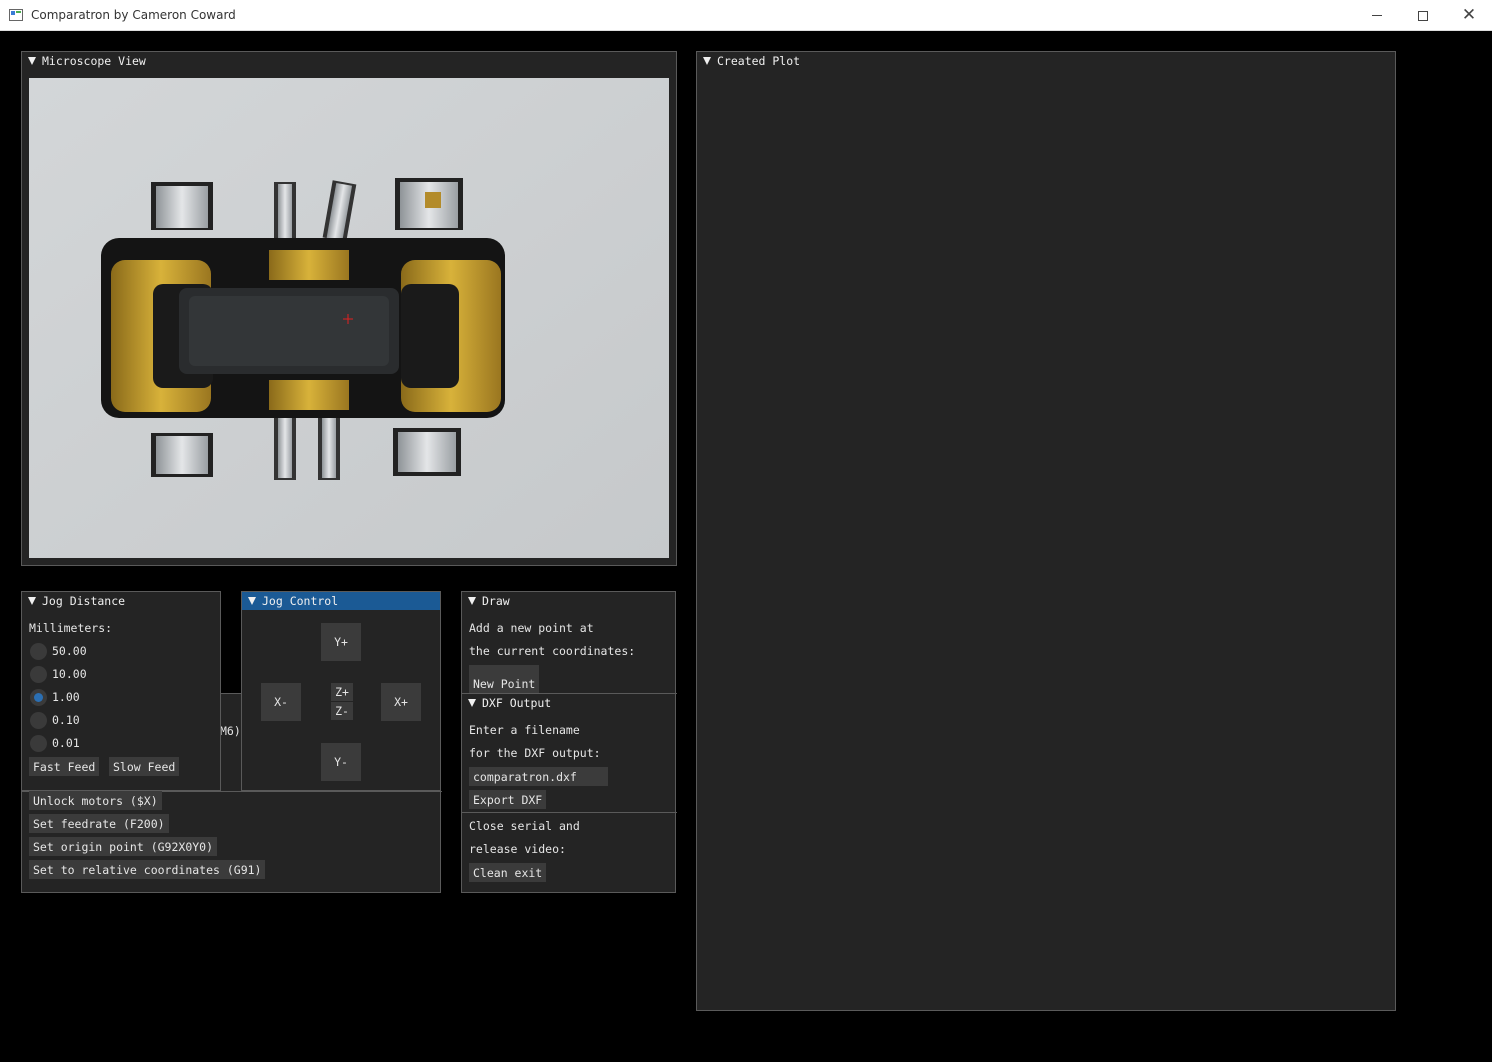 This screenshot has height=1062, width=1492. I want to click on close-button: ✕, so click(1469, 15).